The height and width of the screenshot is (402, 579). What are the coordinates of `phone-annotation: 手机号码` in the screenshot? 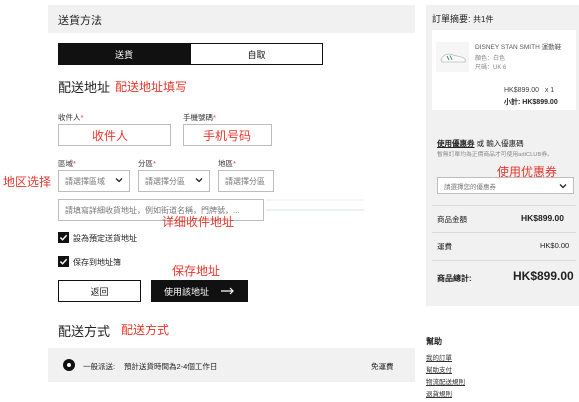 It's located at (227, 136).